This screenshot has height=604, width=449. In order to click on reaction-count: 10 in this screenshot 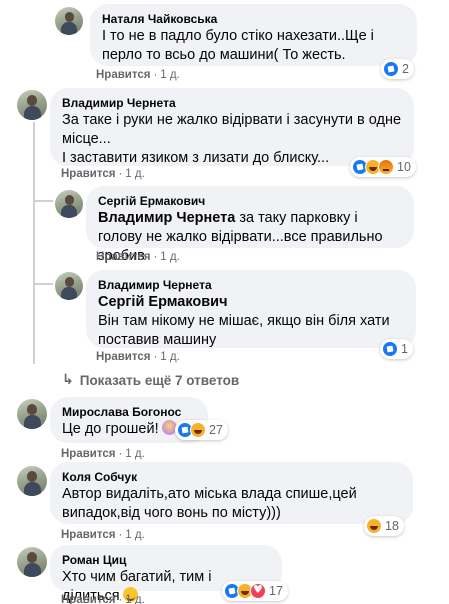, I will do `click(404, 167)`.